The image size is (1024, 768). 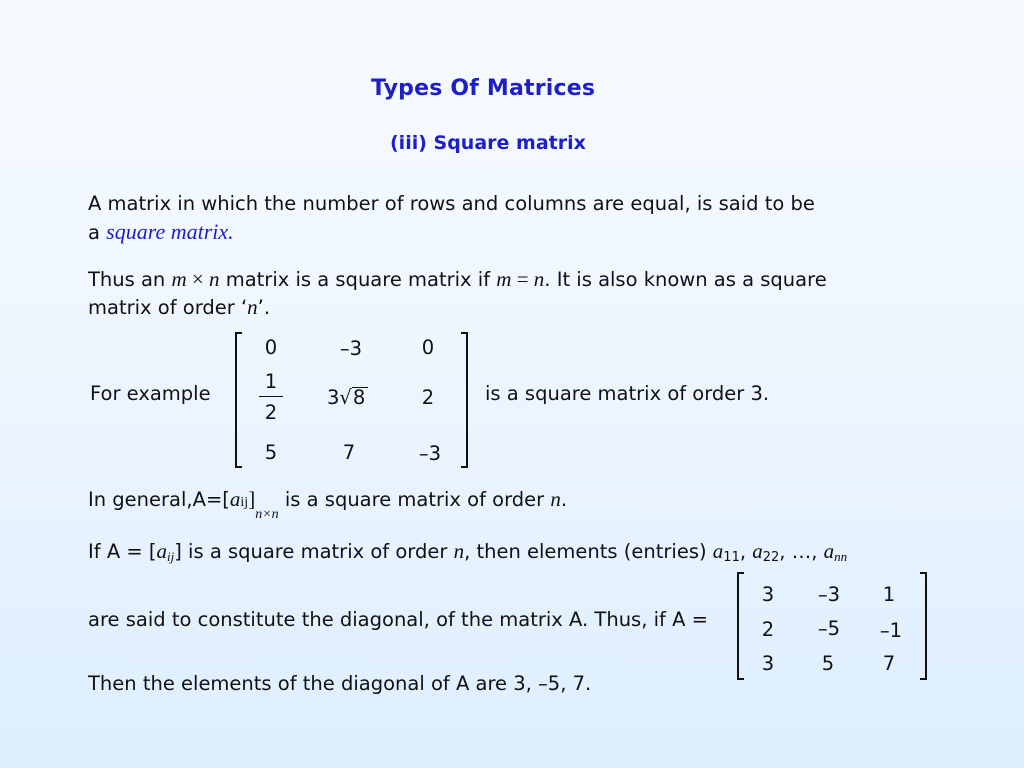 What do you see at coordinates (168, 307) in the screenshot?
I see `text: matrix of order ‘` at bounding box center [168, 307].